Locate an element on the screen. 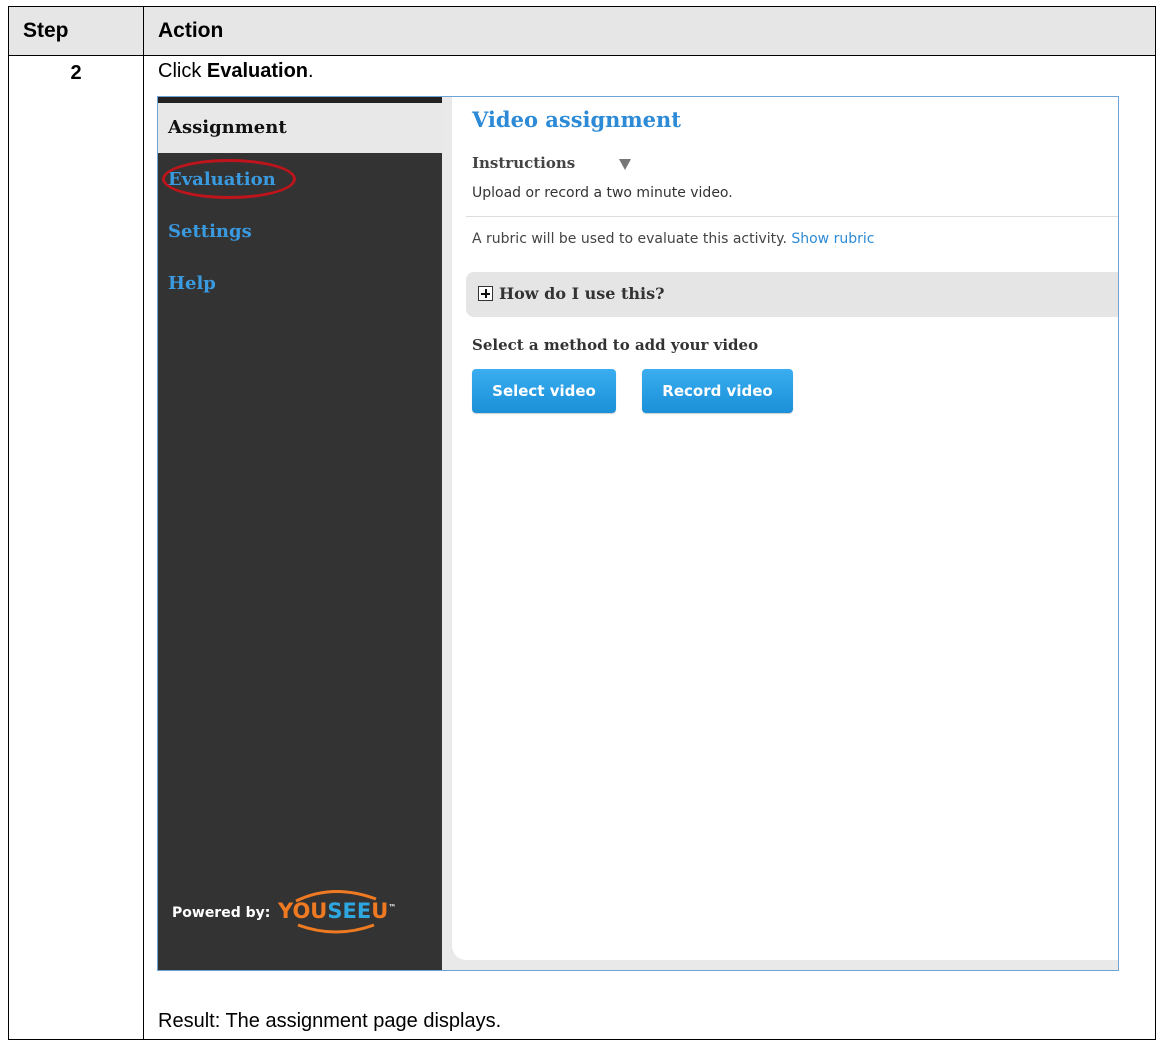  instruction-text: Click Evaluation. is located at coordinates (236, 71).